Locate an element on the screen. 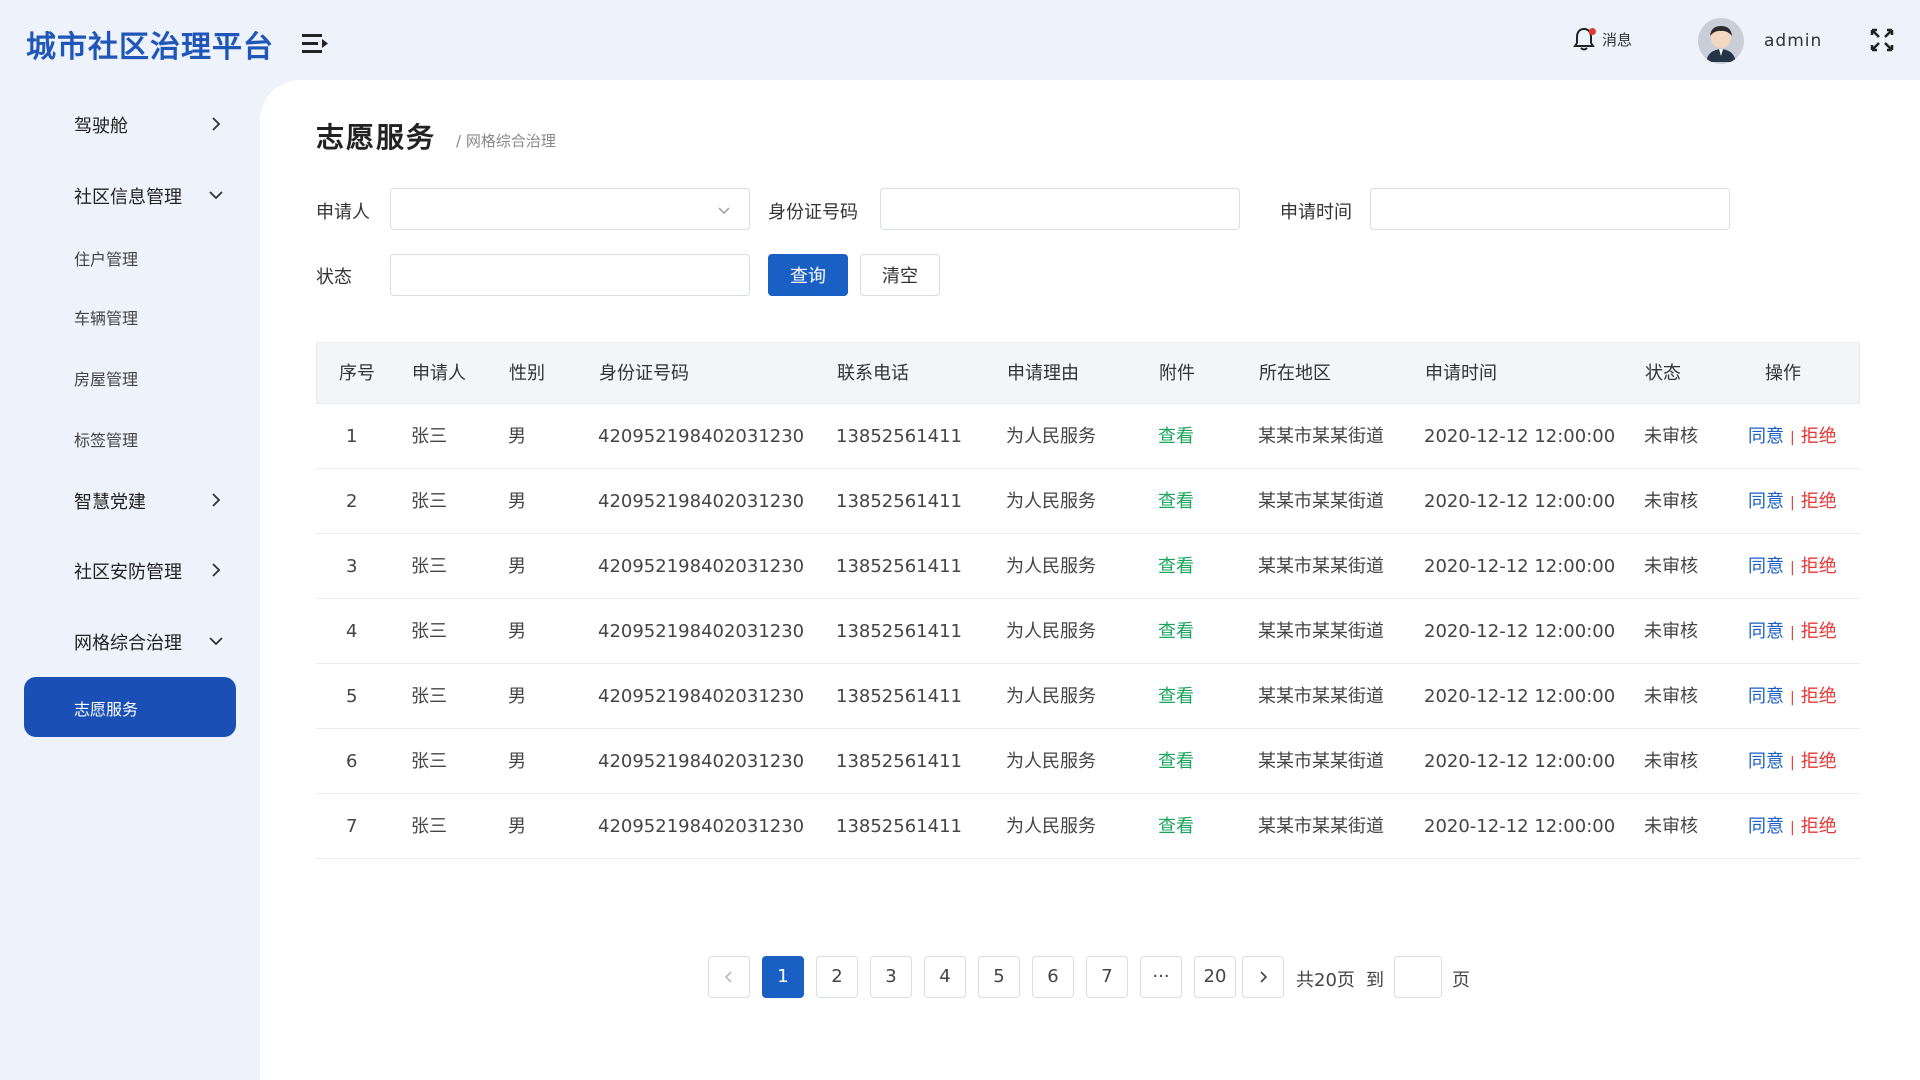  page-button: 1 is located at coordinates (783, 977).